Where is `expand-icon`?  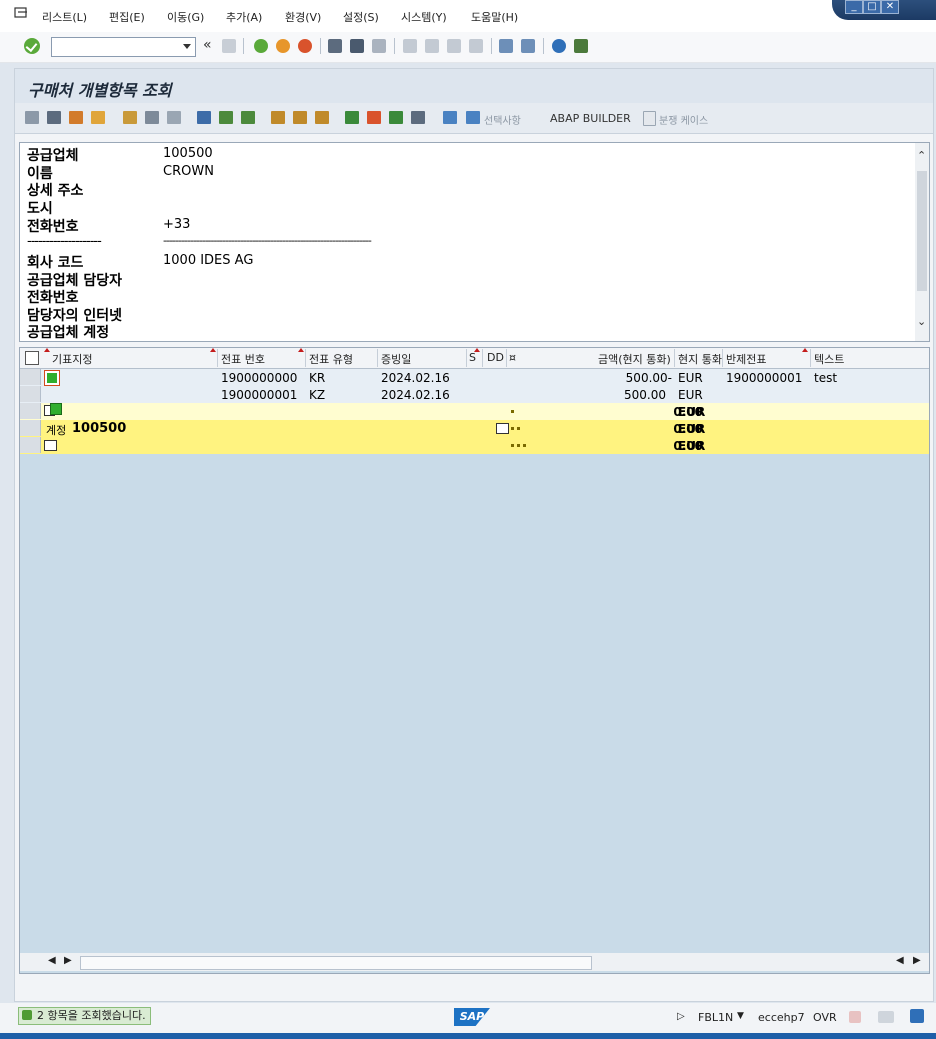
expand-icon is located at coordinates (396, 117).